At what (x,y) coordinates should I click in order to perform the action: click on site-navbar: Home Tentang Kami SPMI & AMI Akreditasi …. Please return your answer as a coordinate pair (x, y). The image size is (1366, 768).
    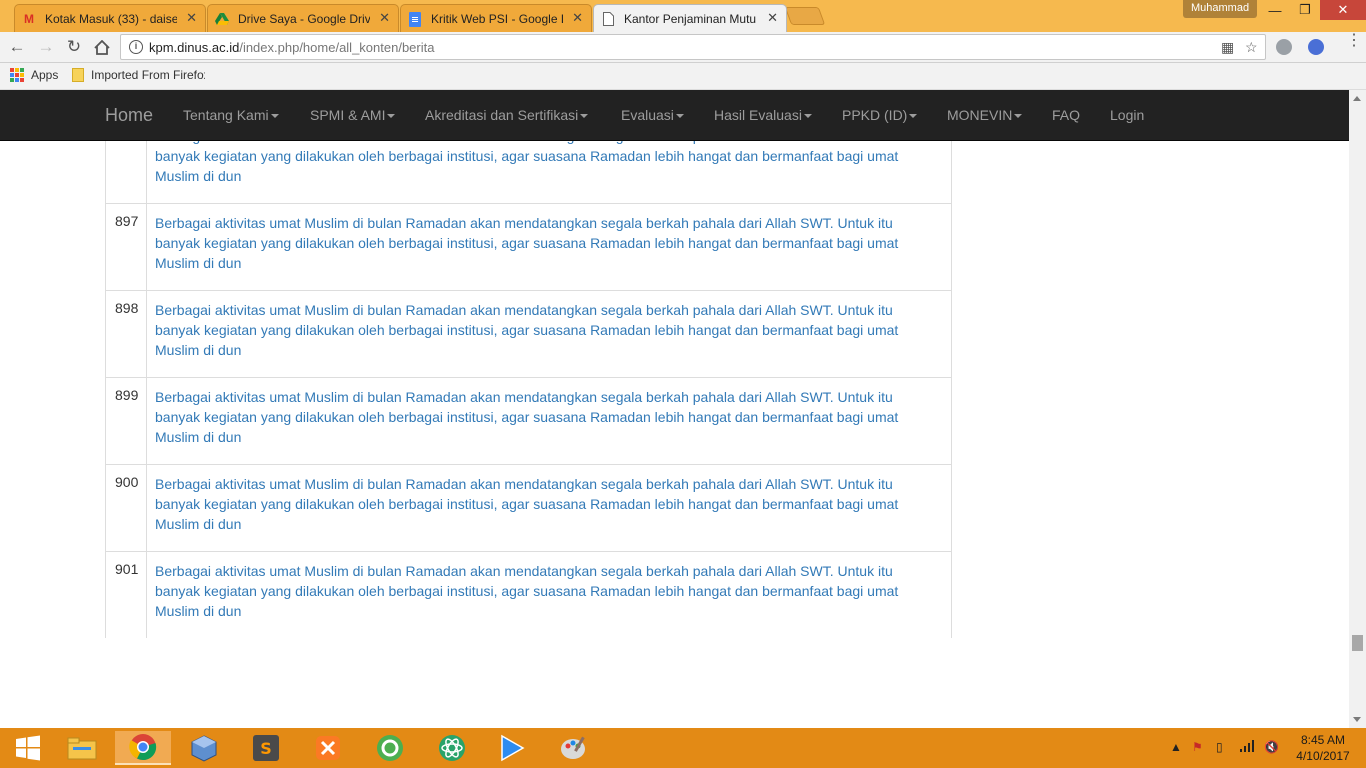
    Looking at the image, I should click on (674, 115).